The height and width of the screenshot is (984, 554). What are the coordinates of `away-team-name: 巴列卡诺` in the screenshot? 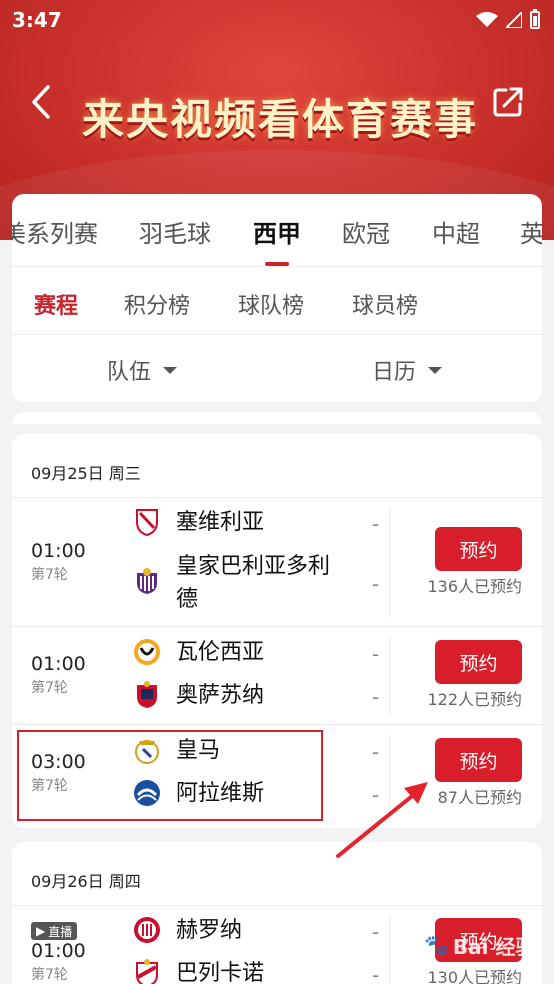 It's located at (220, 972).